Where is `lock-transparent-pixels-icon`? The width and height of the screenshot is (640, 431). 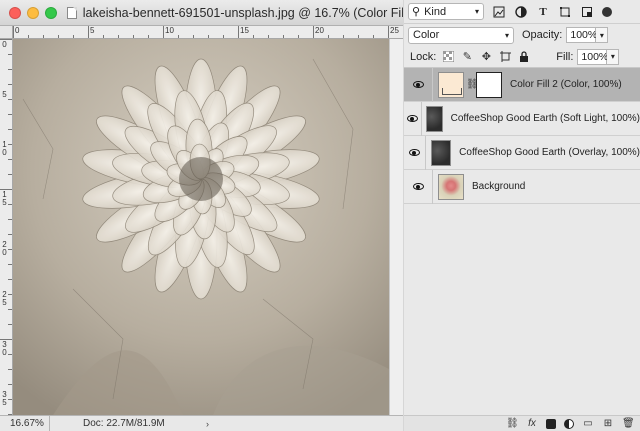 lock-transparent-pixels-icon is located at coordinates (448, 57).